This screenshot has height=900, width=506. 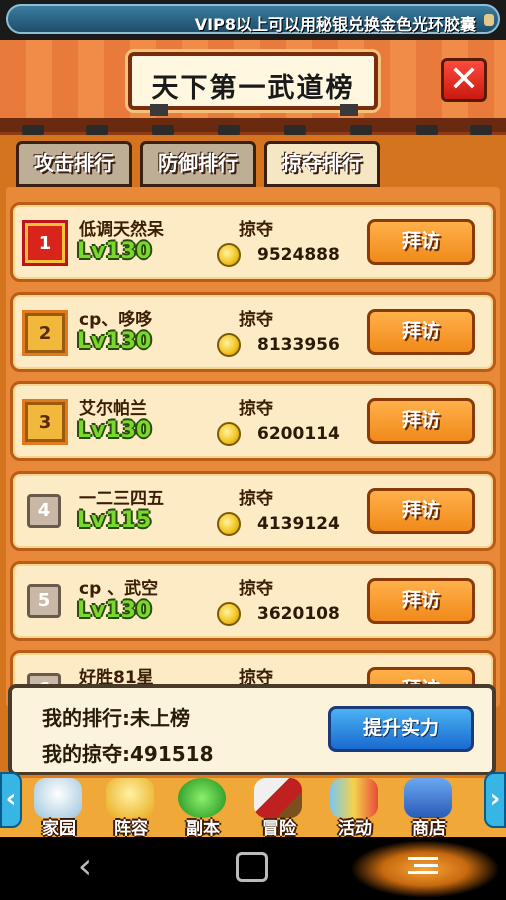 I want to click on nav-label: 家园, so click(x=59, y=829).